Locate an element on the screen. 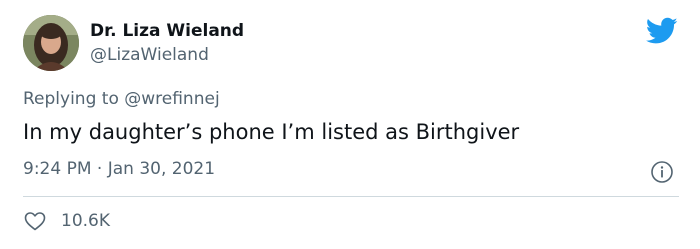  author-handle: @LizaWieland is located at coordinates (167, 55).